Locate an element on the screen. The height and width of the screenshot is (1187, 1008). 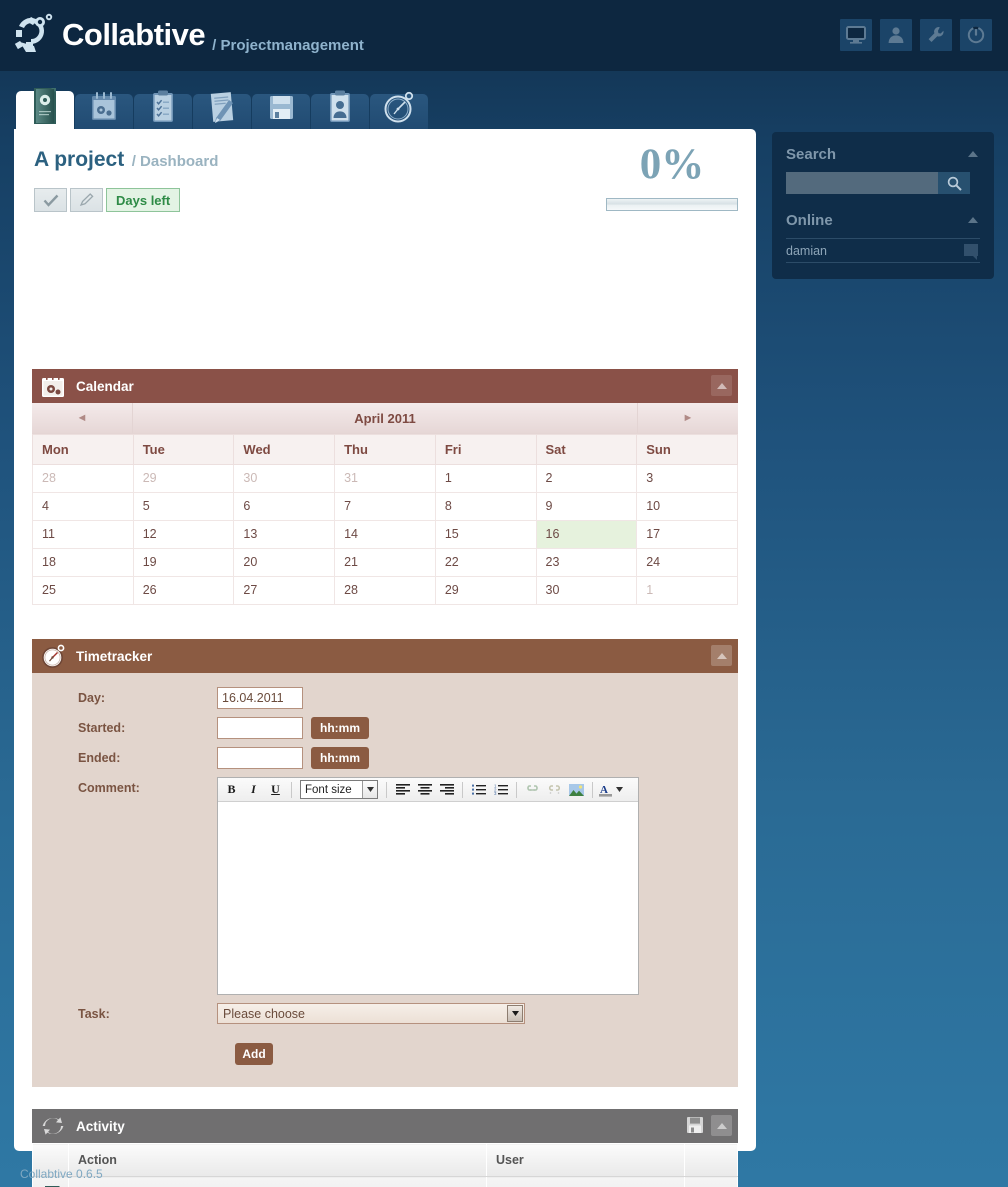
brand-name: Collabtive is located at coordinates (134, 34).